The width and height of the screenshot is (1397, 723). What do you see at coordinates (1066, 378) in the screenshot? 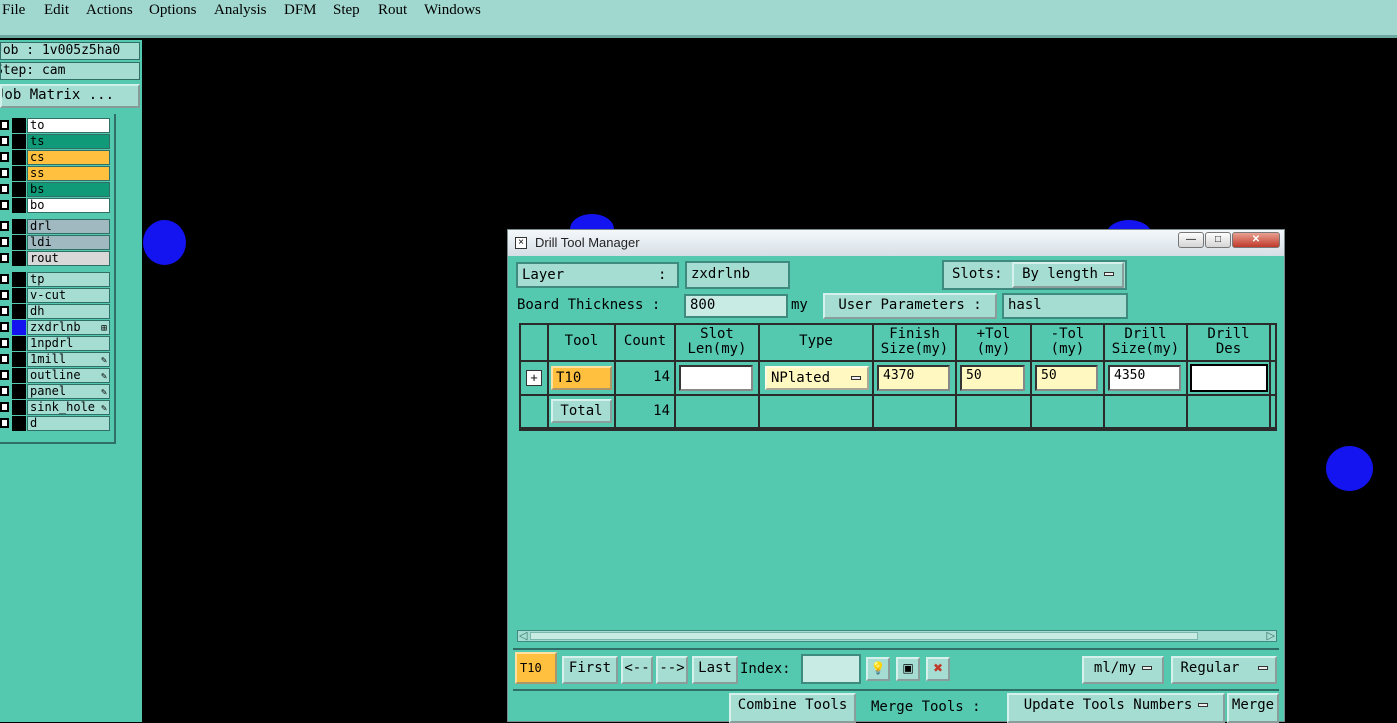
I see `minus-tol-input: 50` at bounding box center [1066, 378].